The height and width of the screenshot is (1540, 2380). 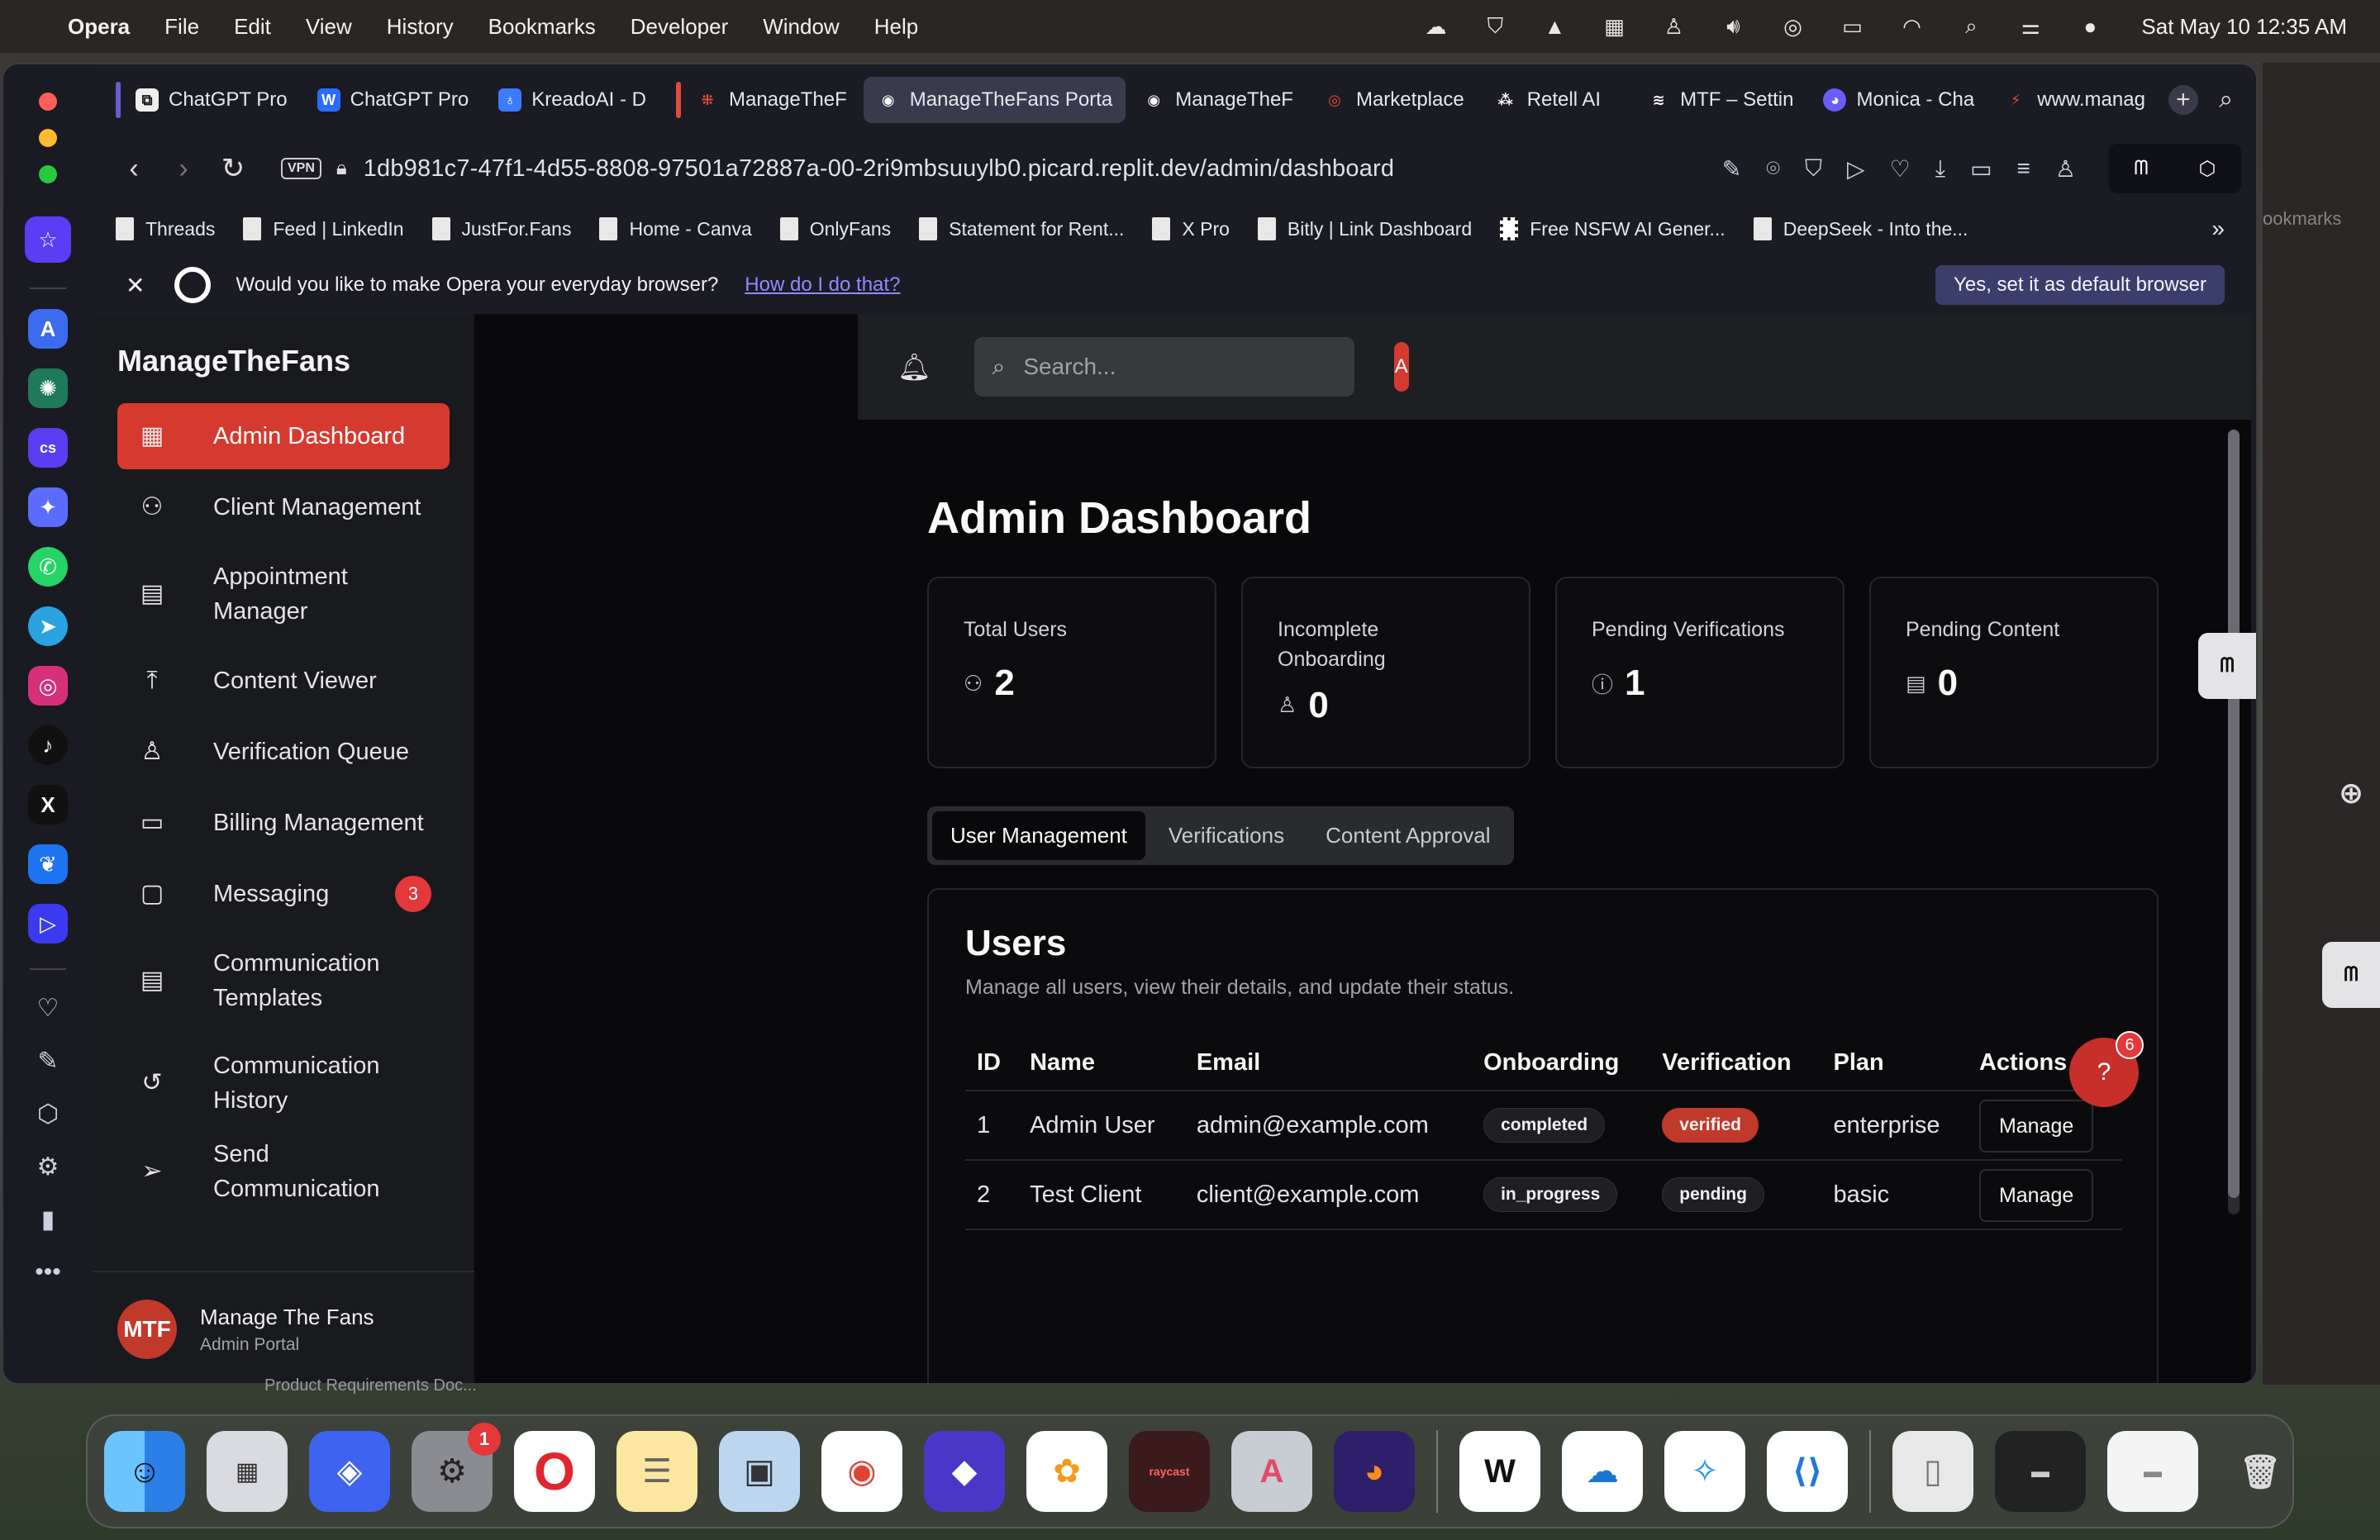 What do you see at coordinates (1169, 1471) in the screenshot?
I see `raycast-icon: raycast` at bounding box center [1169, 1471].